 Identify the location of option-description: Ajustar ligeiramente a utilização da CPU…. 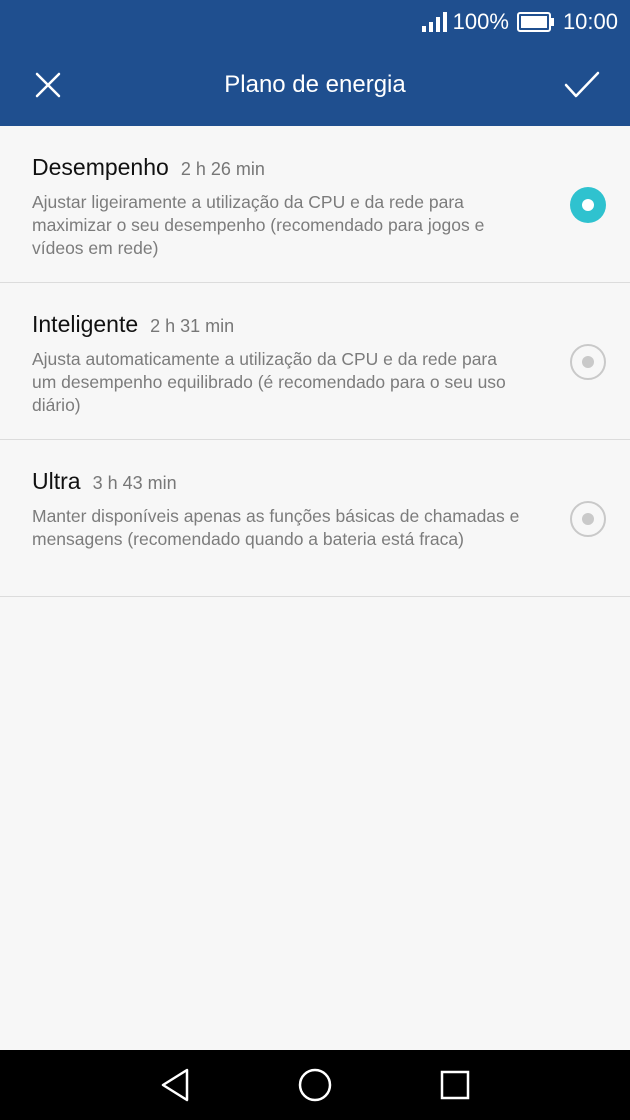
(258, 225).